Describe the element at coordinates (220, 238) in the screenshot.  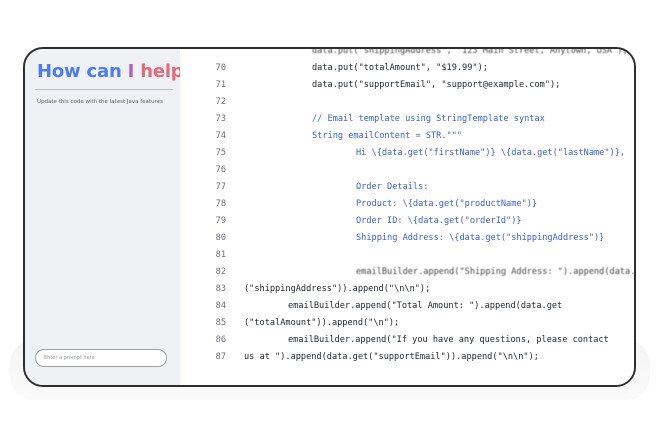
I see `line-number: 80` at that location.